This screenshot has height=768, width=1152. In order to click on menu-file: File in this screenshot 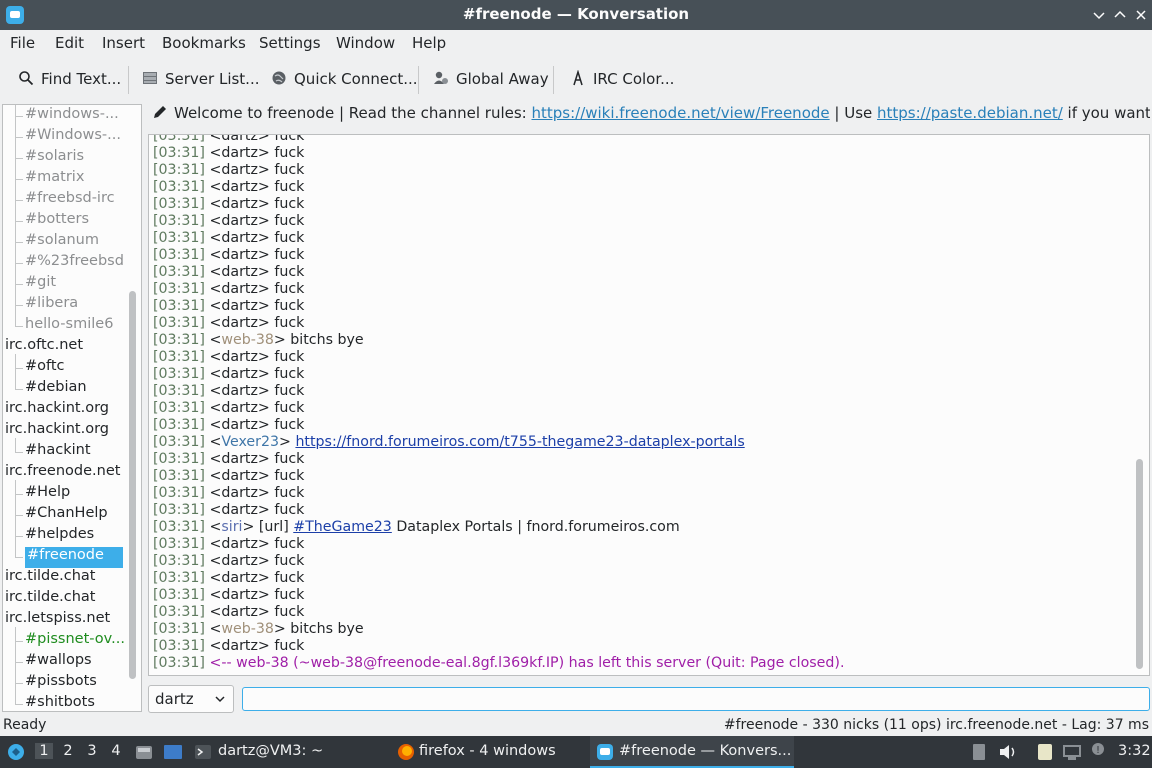, I will do `click(22, 43)`.